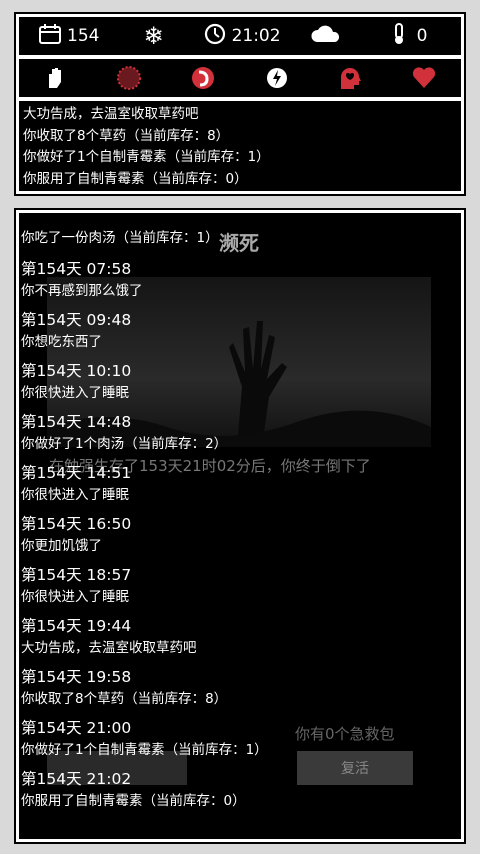 This screenshot has height=854, width=480. What do you see at coordinates (256, 36) in the screenshot?
I see `time-value: 21:02` at bounding box center [256, 36].